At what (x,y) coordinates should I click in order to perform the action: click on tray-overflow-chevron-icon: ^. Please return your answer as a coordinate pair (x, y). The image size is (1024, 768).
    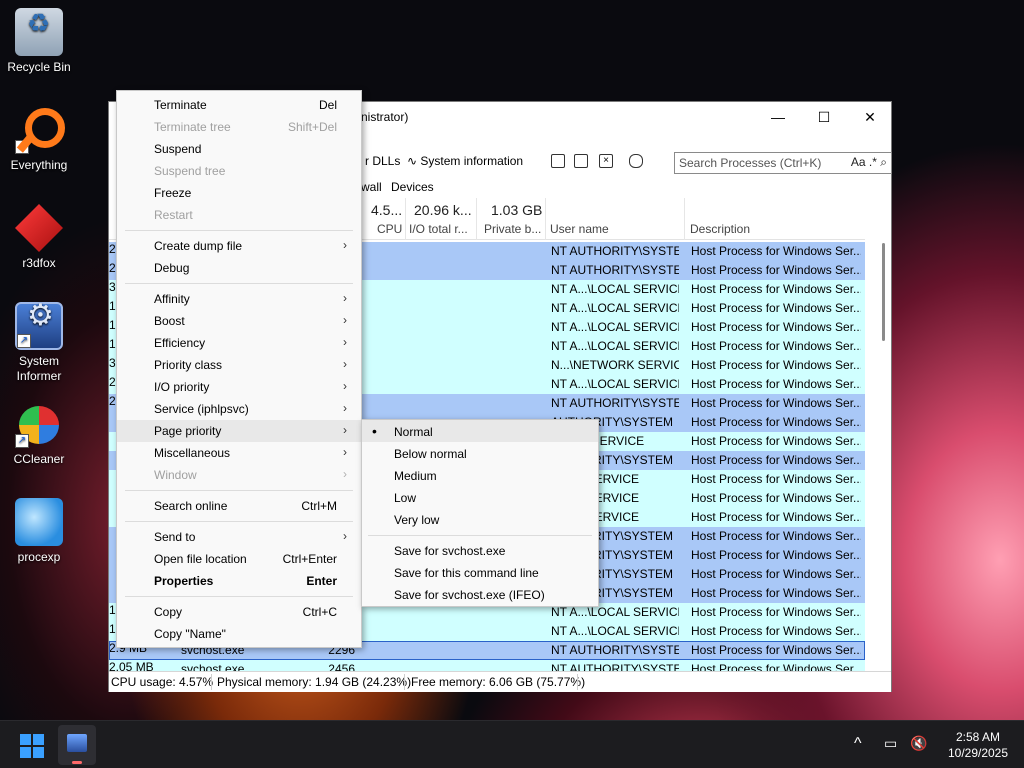
    Looking at the image, I should click on (858, 744).